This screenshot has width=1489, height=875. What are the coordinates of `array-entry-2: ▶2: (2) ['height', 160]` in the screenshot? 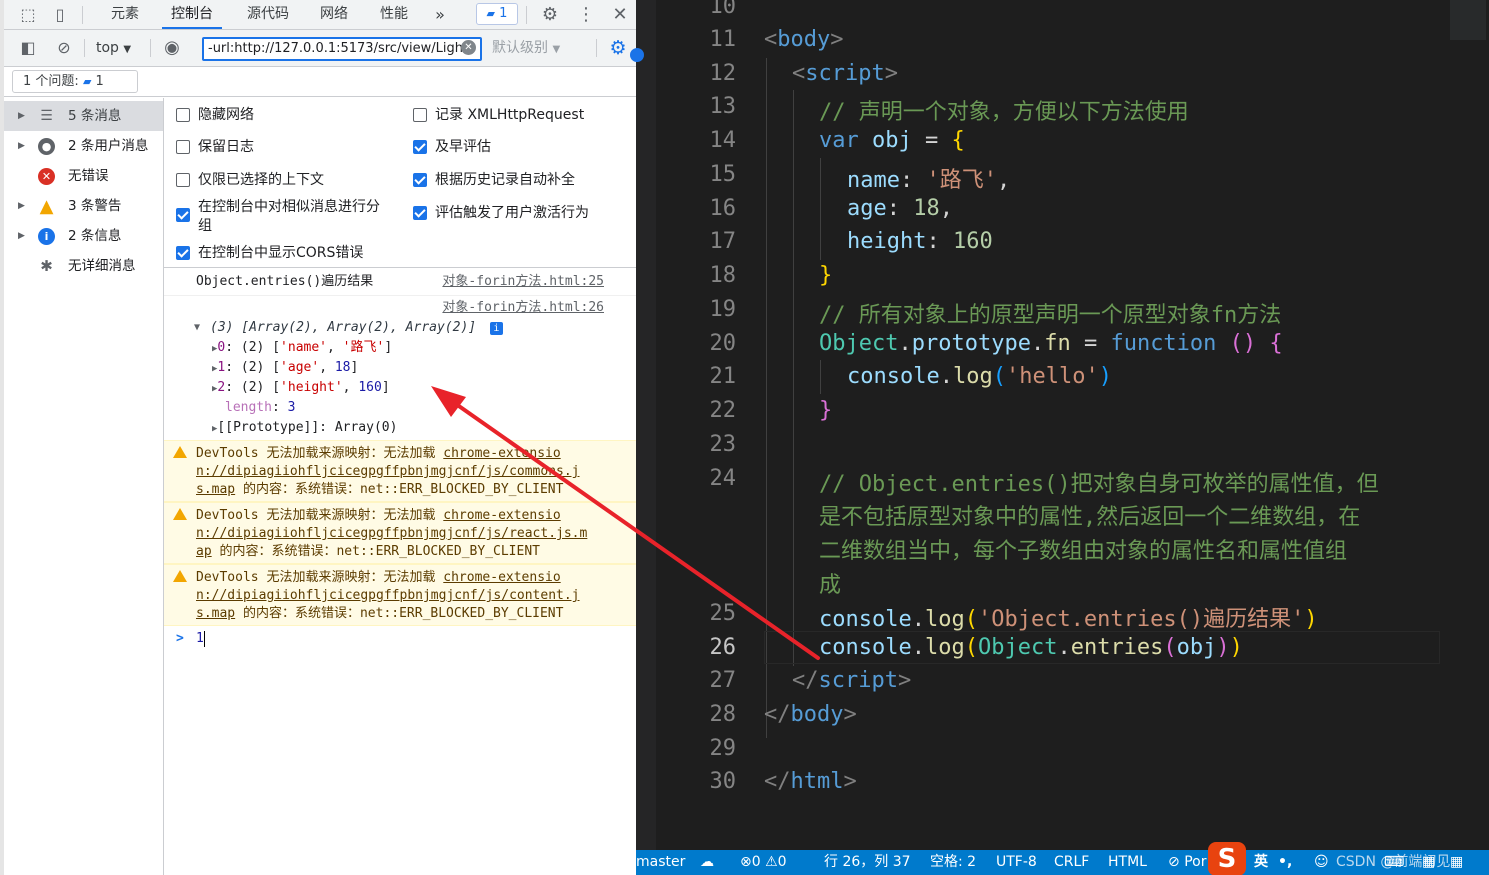 It's located at (301, 388).